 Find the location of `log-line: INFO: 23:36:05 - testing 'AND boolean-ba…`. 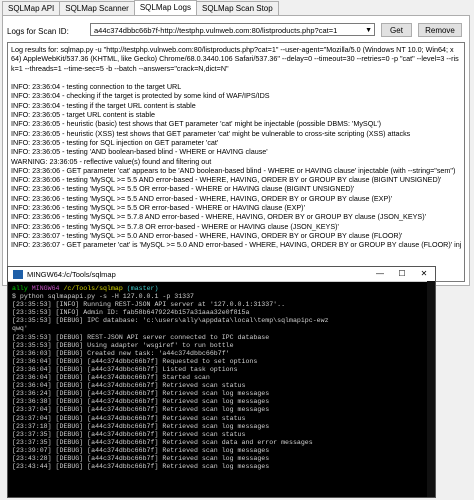

log-line: INFO: 23:36:05 - testing 'AND boolean-ba… is located at coordinates (139, 152).